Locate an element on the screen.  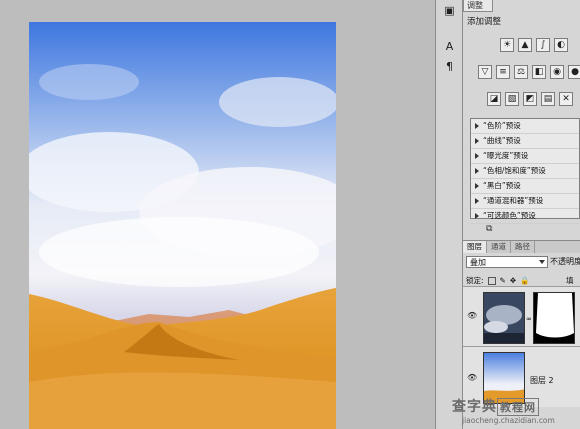
layer-name: 图层 2 is located at coordinates (542, 380).